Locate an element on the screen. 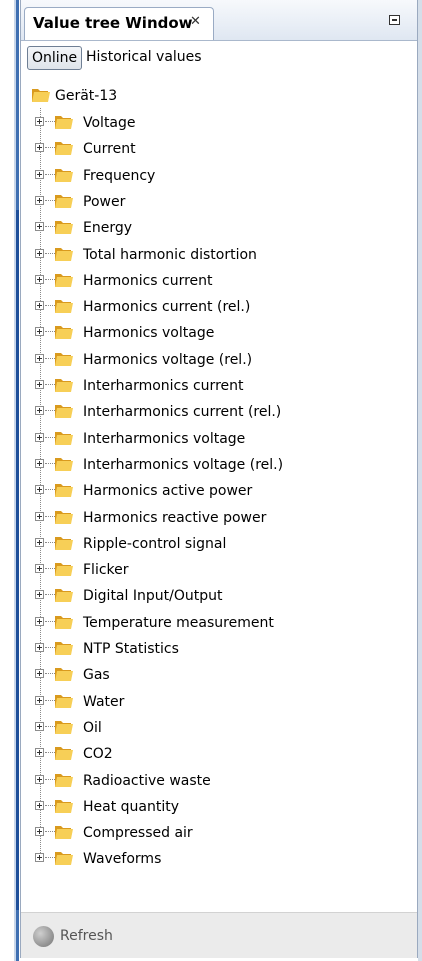  tree-node: Ripple-control signal is located at coordinates (219, 544).